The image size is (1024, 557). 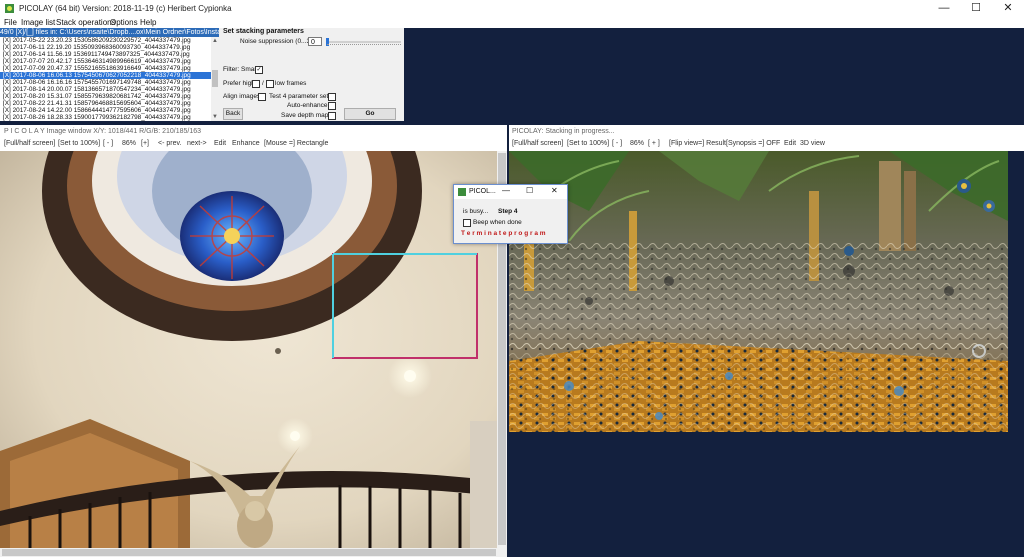 What do you see at coordinates (278, 41) in the screenshot?
I see `noise-label: Noise suppression (0...30)` at bounding box center [278, 41].